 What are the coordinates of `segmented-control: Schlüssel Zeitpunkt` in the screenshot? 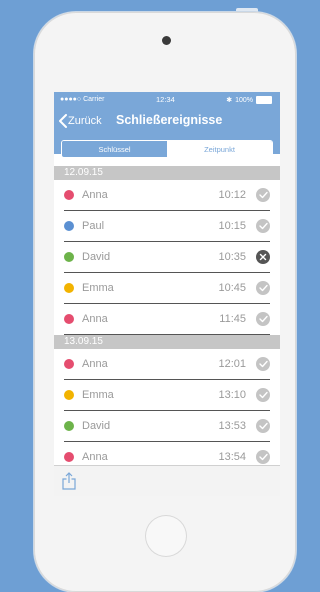 It's located at (167, 149).